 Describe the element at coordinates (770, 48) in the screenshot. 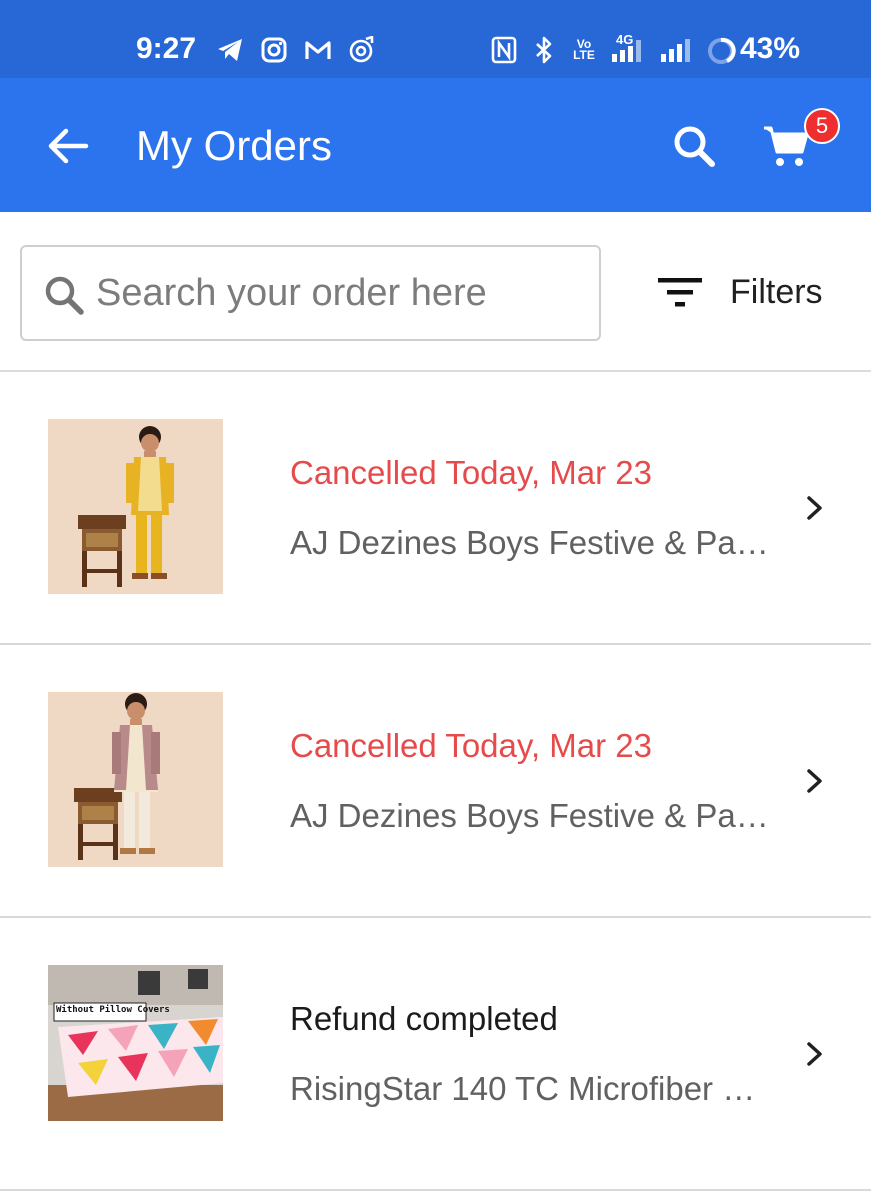

I see `battery-percent: 43%` at that location.